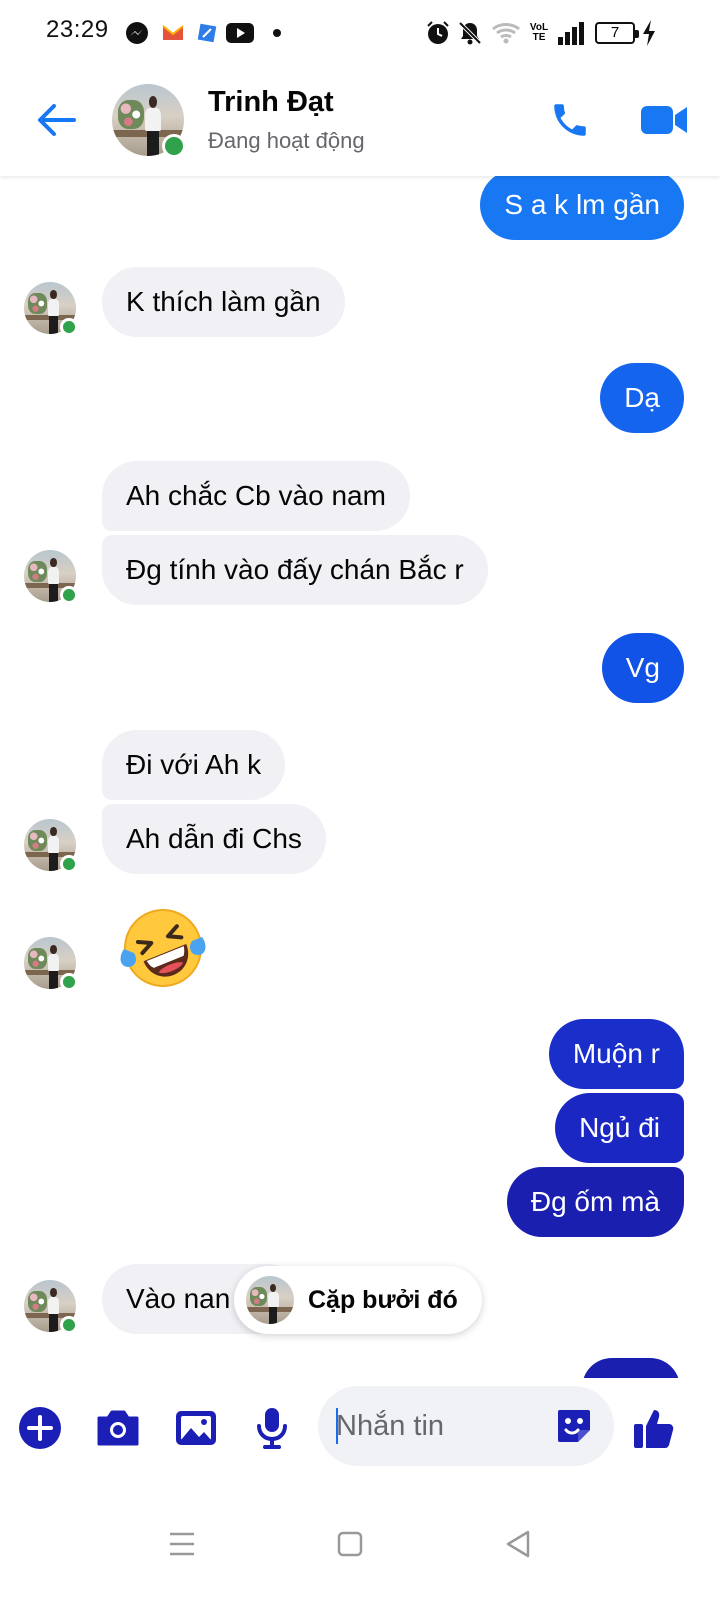 This screenshot has height=1612, width=720. I want to click on battery-icon: 7, so click(616, 33).